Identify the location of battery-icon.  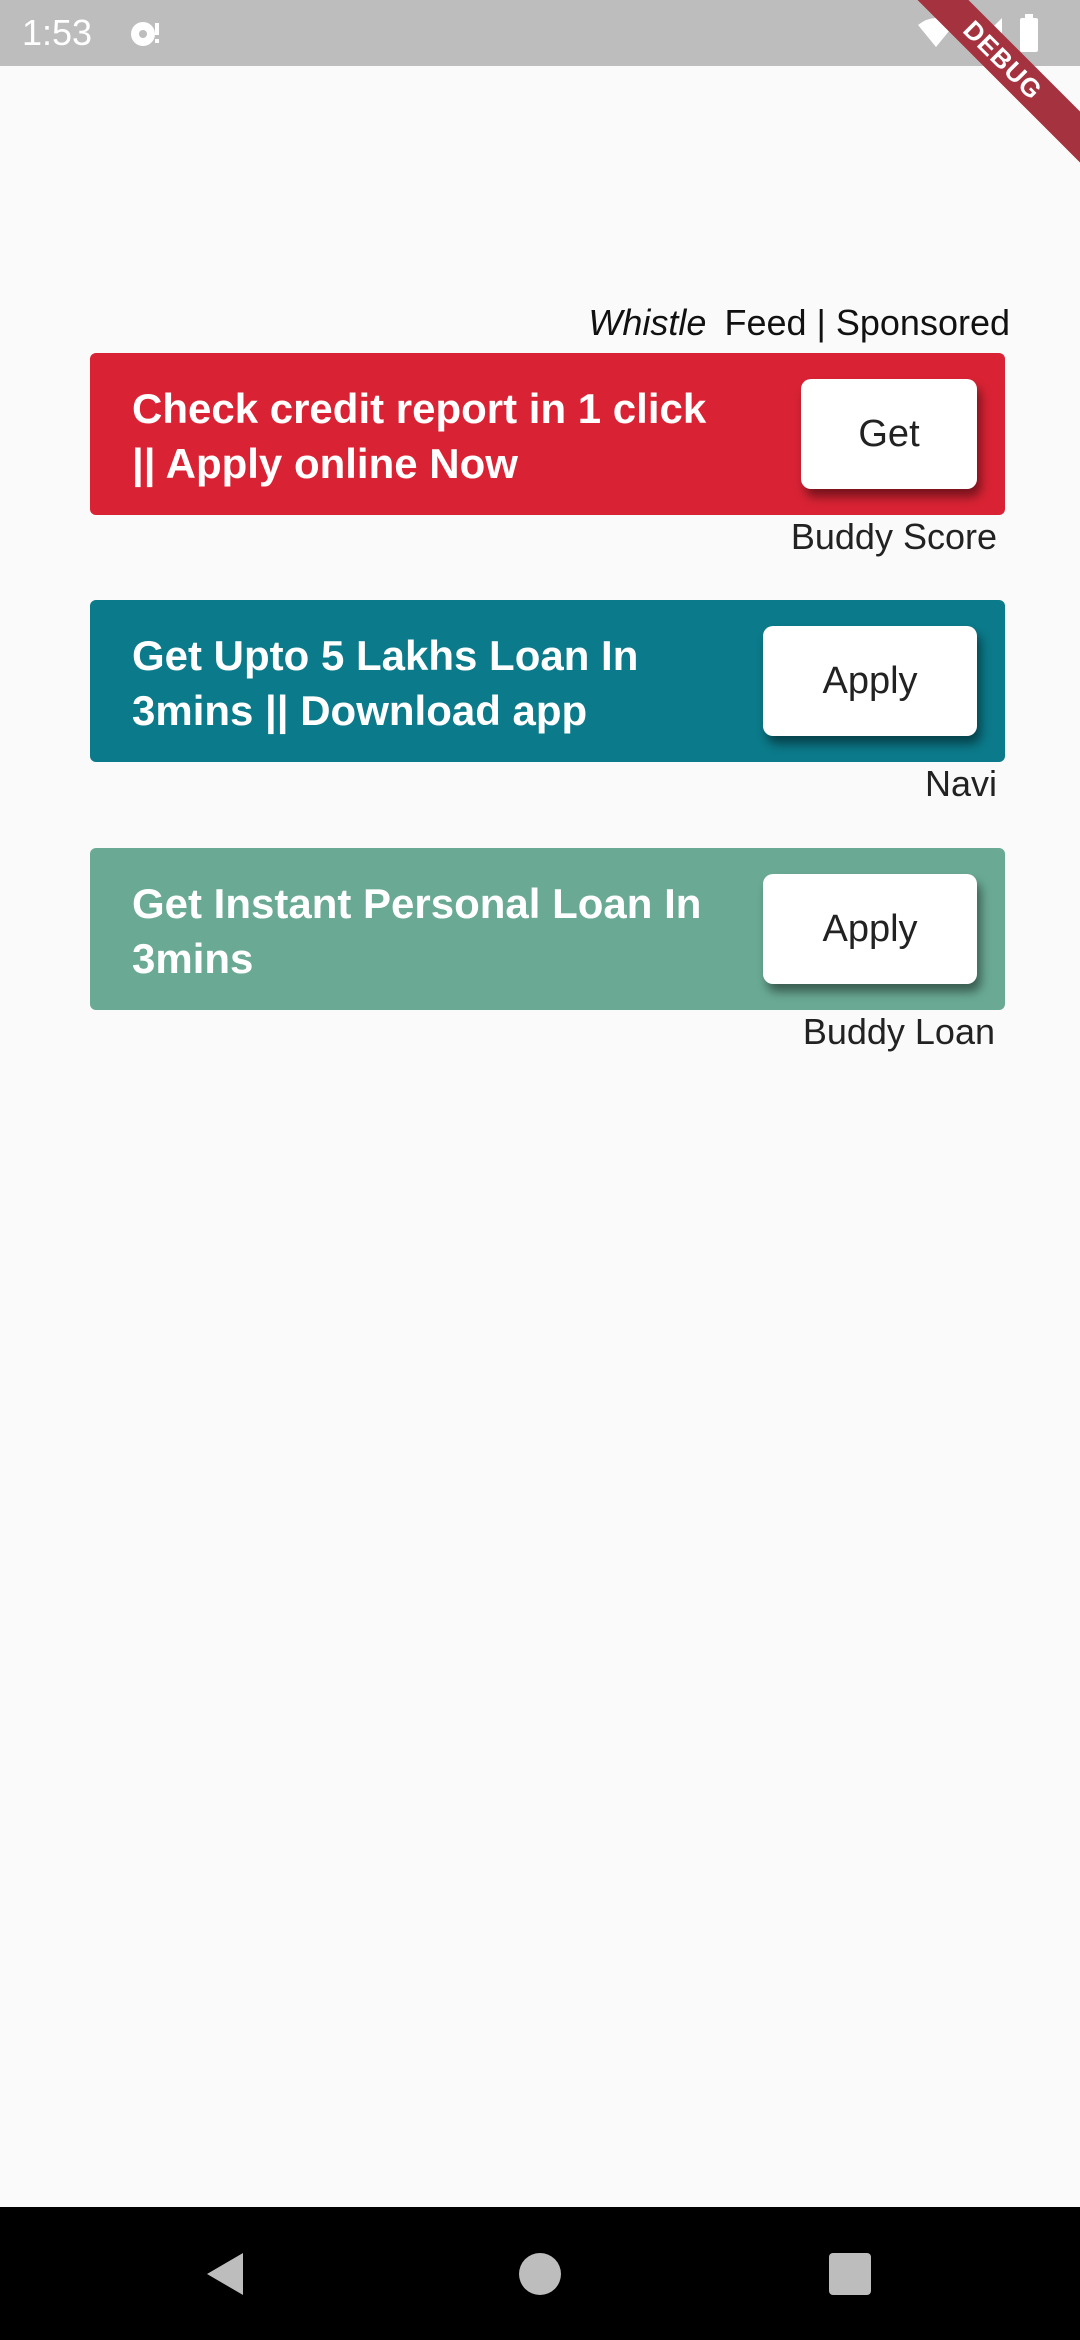
(1029, 33).